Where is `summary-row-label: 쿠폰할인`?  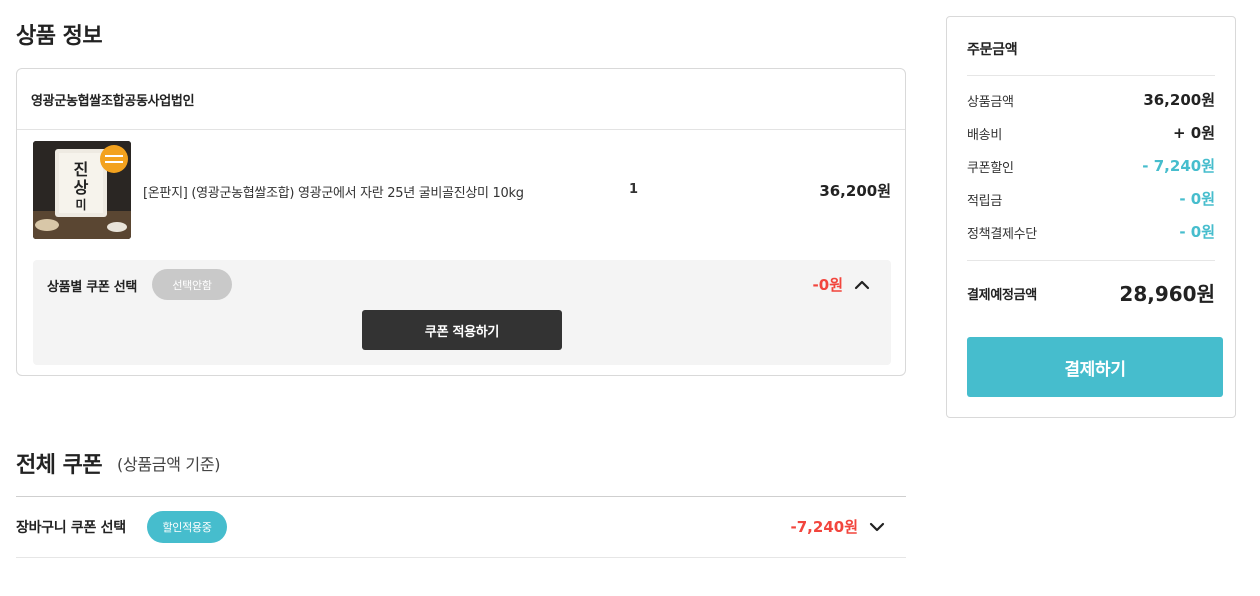 summary-row-label: 쿠폰할인 is located at coordinates (990, 168).